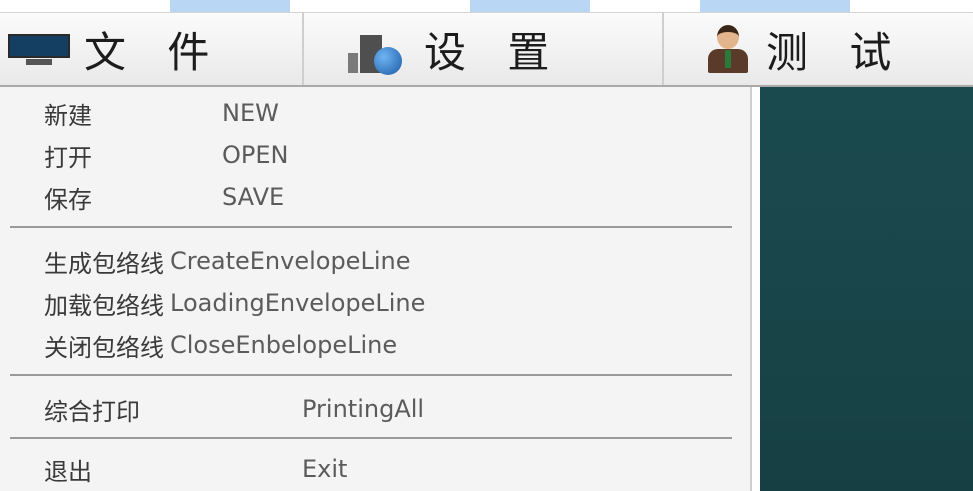 The height and width of the screenshot is (491, 973). What do you see at coordinates (298, 303) in the screenshot?
I see `menu-item-en: LoadingEnvelopeLine` at bounding box center [298, 303].